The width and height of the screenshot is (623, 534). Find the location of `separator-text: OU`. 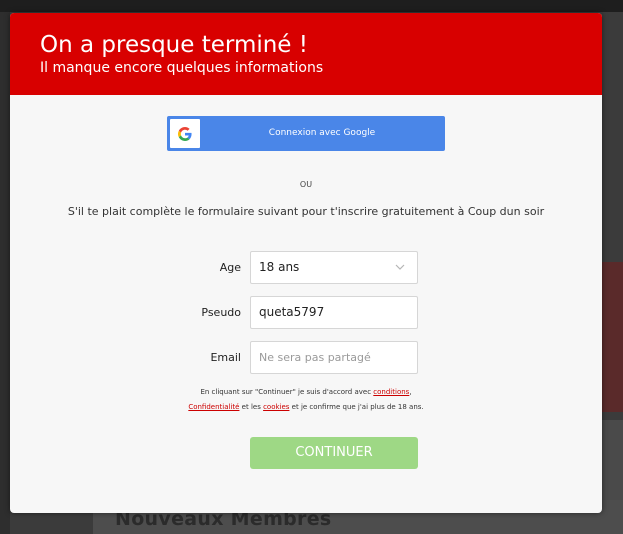

separator-text: OU is located at coordinates (306, 184).